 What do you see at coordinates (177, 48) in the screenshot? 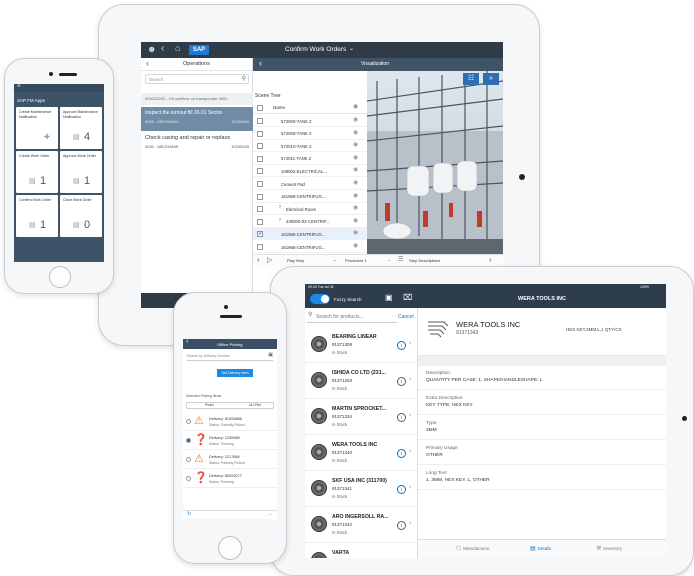
I see `home-icon: ⌂` at bounding box center [177, 48].